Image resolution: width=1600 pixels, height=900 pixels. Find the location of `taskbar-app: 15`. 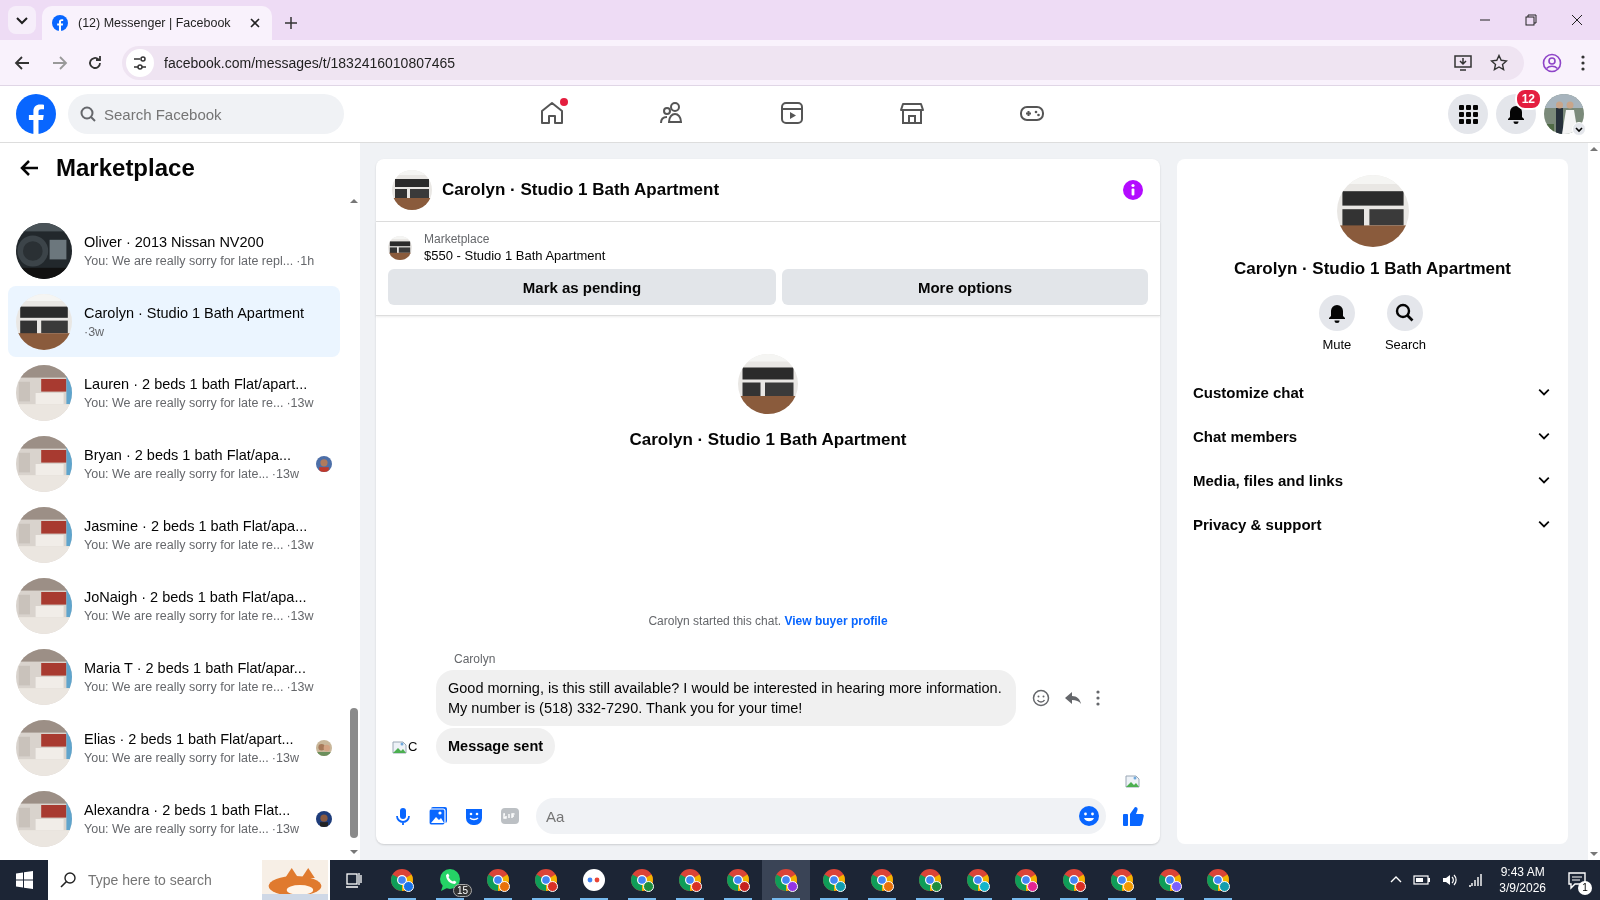

taskbar-app: 15 is located at coordinates (450, 880).